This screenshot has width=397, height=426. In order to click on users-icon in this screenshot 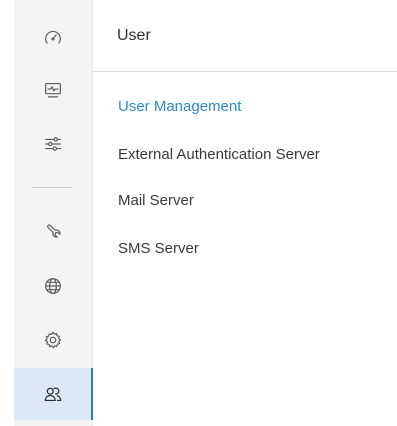, I will do `click(53, 394)`.